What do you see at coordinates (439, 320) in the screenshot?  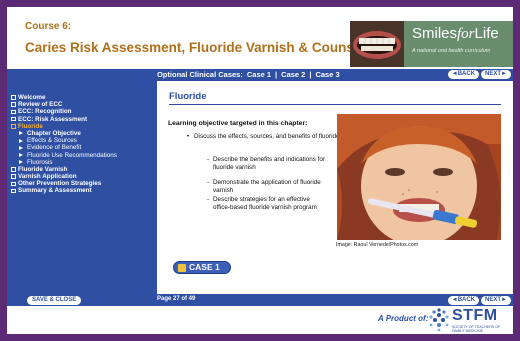 I see `stfm-dots-icon` at bounding box center [439, 320].